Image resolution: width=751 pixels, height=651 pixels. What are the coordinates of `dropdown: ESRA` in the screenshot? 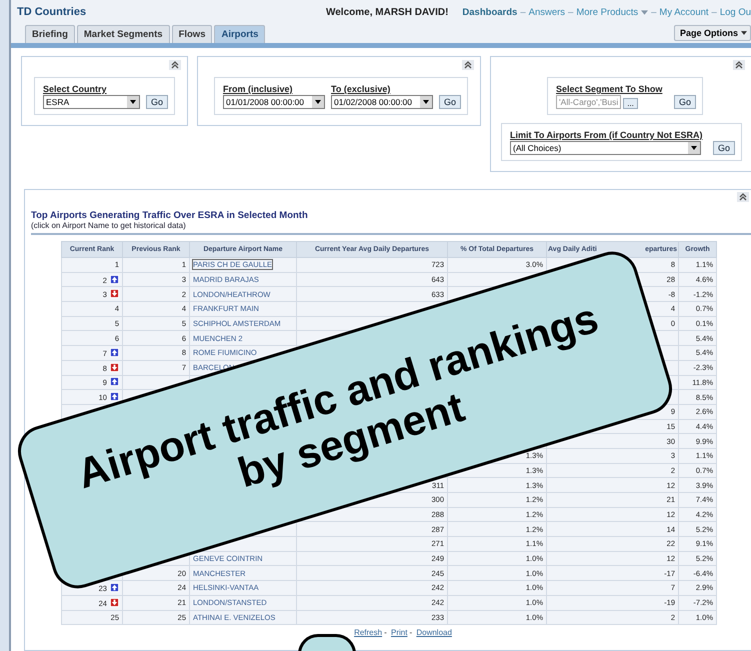 It's located at (91, 102).